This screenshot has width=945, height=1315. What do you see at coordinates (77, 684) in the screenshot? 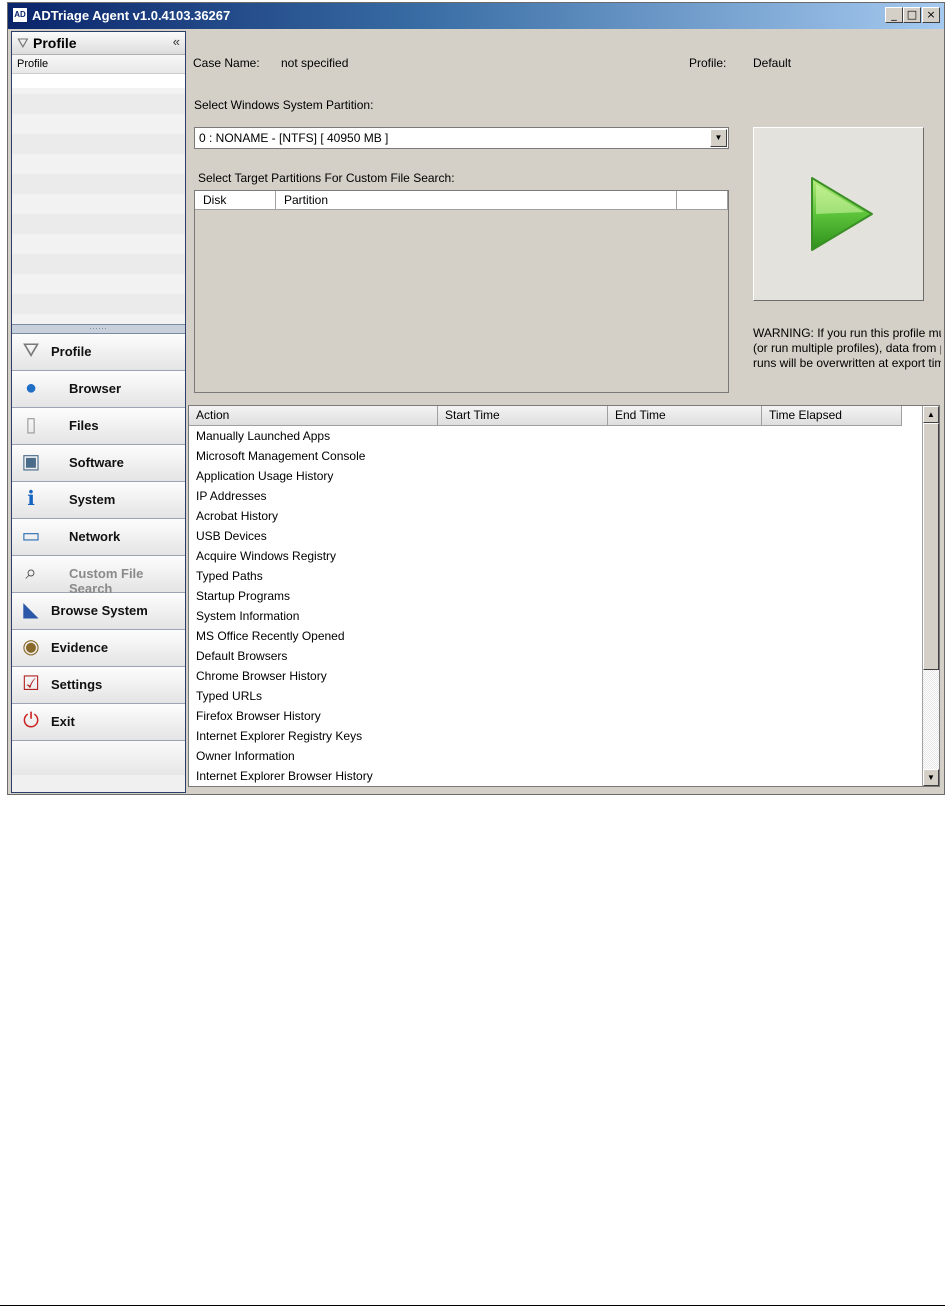
I see `nav-item-label: Settings` at bounding box center [77, 684].